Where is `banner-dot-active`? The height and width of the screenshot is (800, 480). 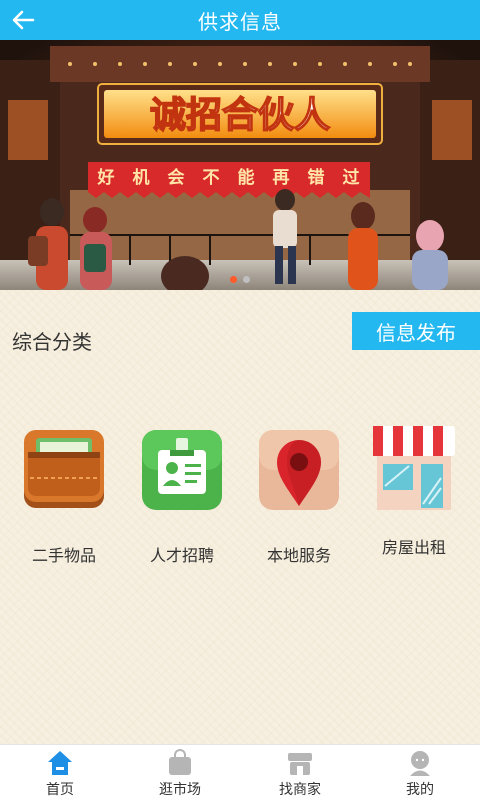
banner-dot-active is located at coordinates (233, 279).